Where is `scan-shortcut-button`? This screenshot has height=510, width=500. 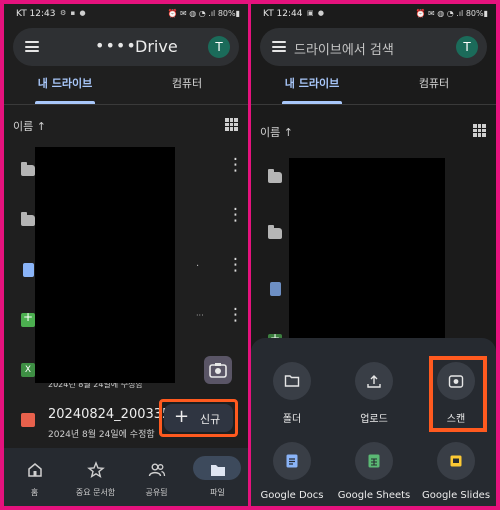
scan-shortcut-button is located at coordinates (218, 370).